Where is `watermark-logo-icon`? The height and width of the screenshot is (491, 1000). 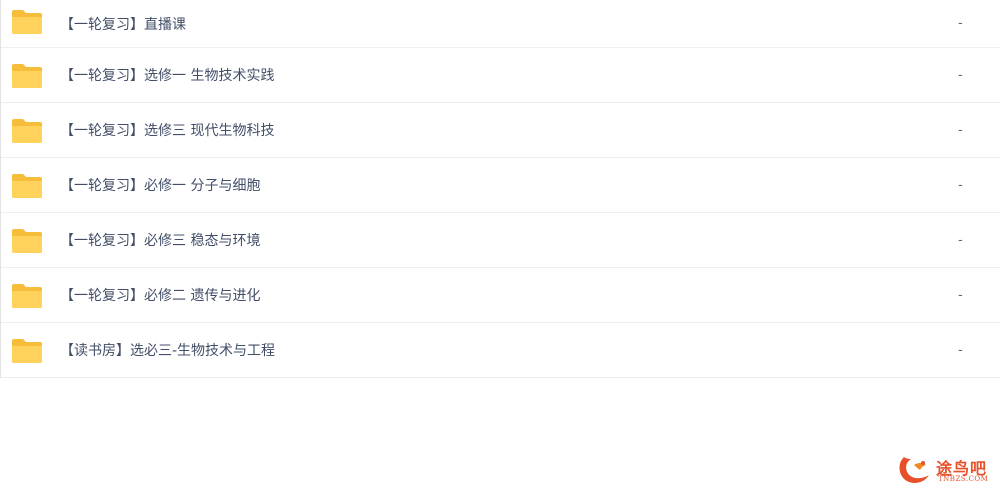
watermark-logo-icon is located at coordinates (914, 470).